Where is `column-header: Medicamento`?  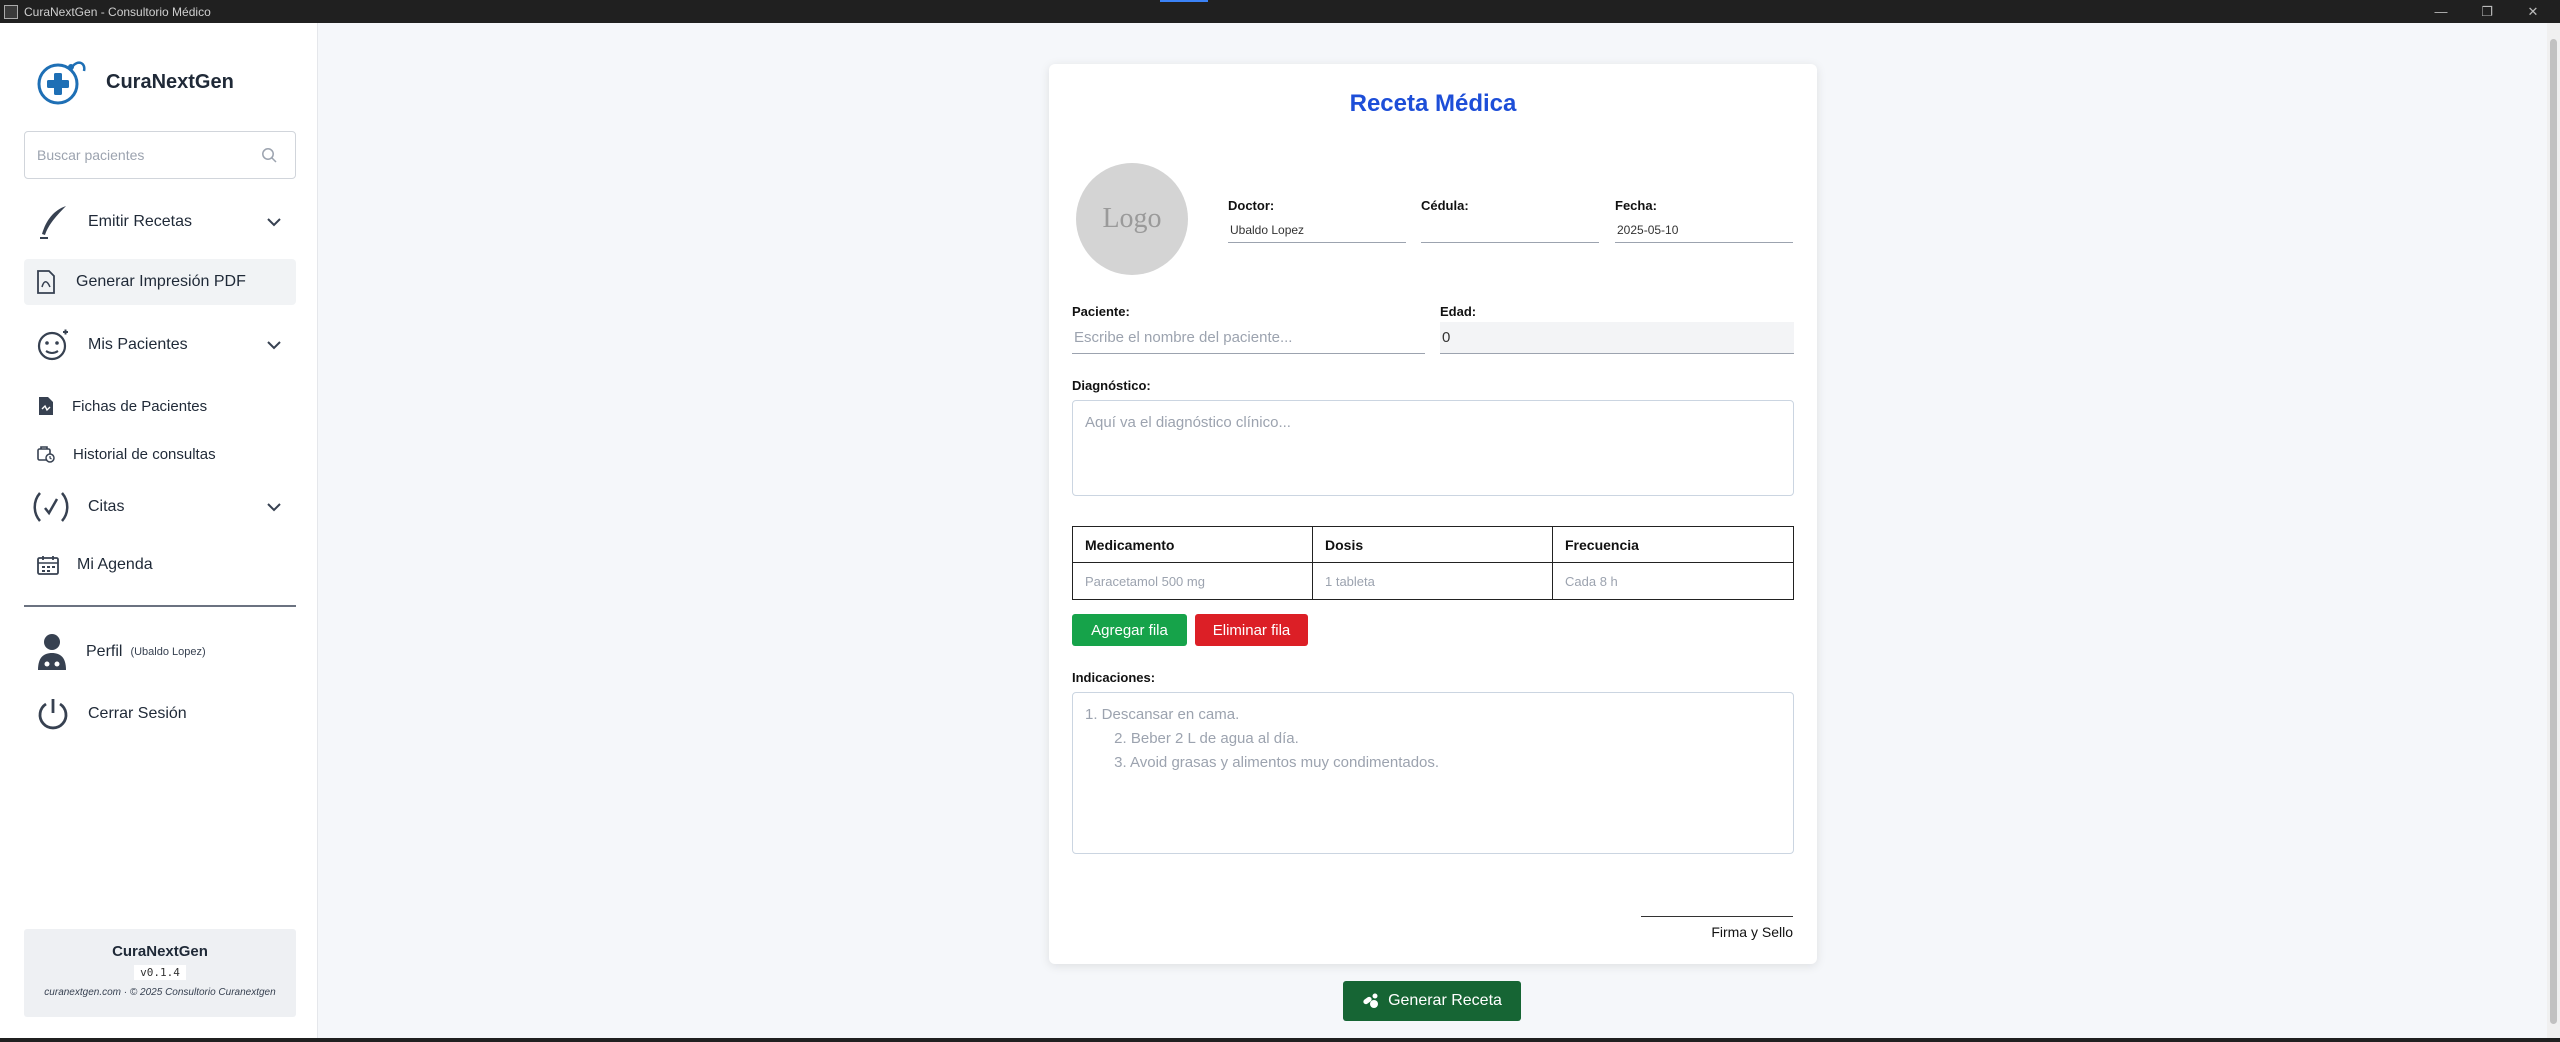
column-header: Medicamento is located at coordinates (1192, 544).